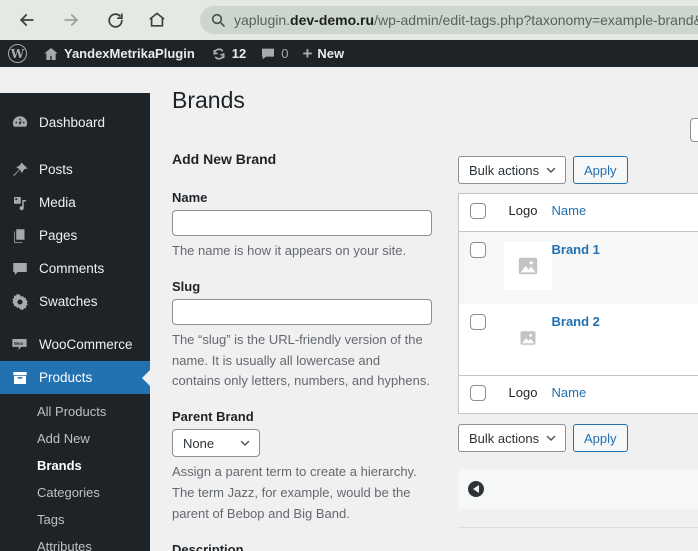  I want to click on table-row: Brand 1, so click(578, 267).